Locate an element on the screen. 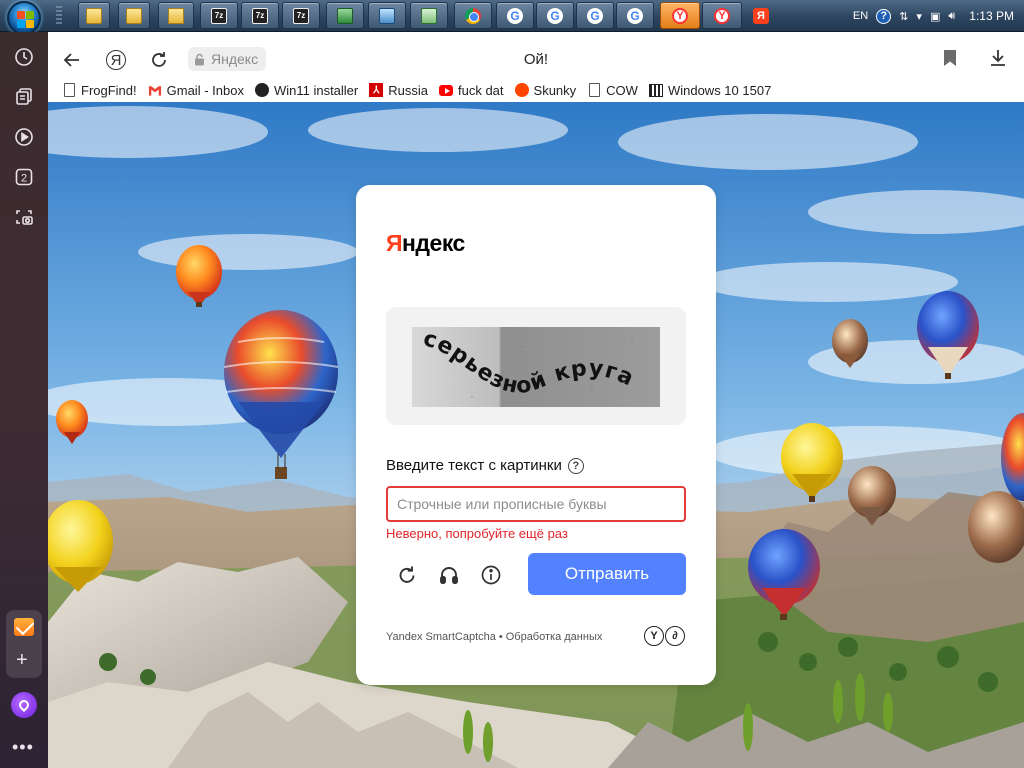  tray-expand-icon: ▾ is located at coordinates (919, 16).